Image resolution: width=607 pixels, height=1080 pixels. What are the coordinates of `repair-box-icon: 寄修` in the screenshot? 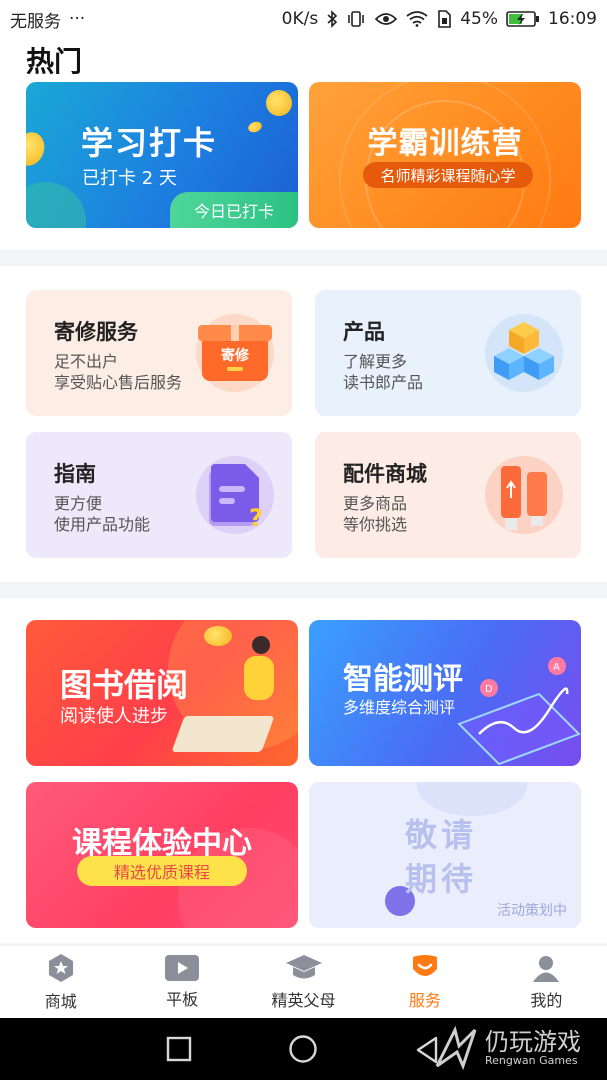 It's located at (235, 353).